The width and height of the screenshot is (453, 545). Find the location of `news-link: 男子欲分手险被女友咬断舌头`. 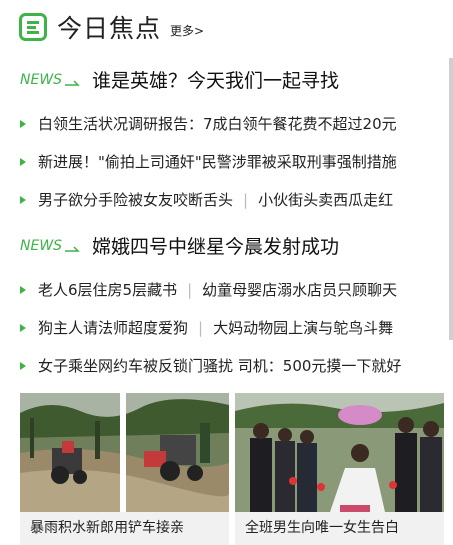

news-link: 男子欲分手险被女友咬断舌头 is located at coordinates (135, 199).